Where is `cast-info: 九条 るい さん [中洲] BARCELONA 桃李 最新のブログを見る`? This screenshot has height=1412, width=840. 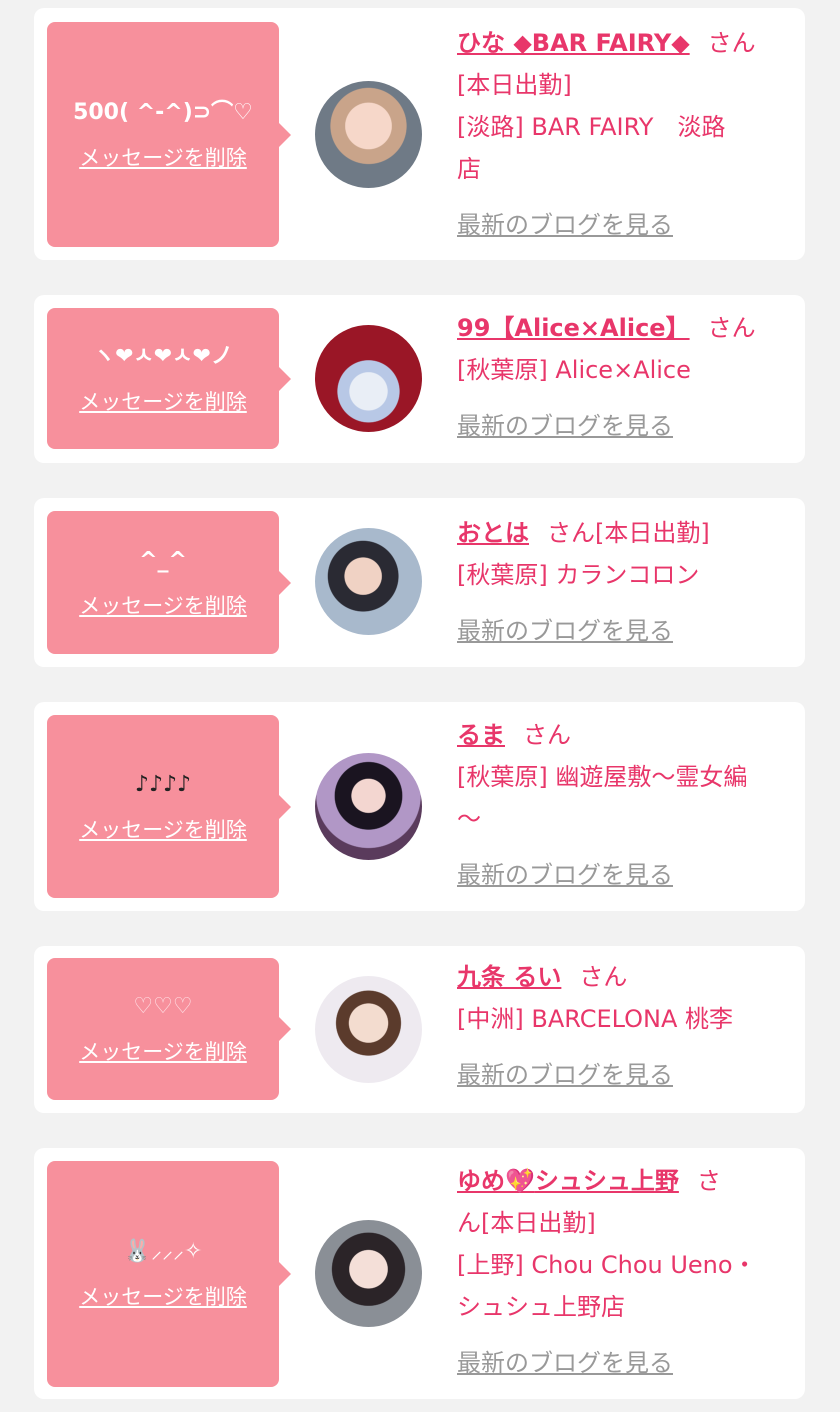 cast-info: 九条 るい さん [中洲] BARCELONA 桃李 最新のブログを見る is located at coordinates (624, 1026).